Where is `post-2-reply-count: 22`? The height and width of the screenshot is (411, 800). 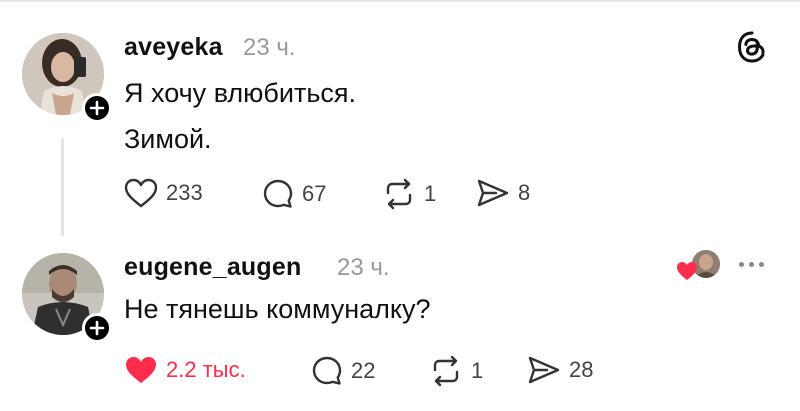 post-2-reply-count: 22 is located at coordinates (363, 370).